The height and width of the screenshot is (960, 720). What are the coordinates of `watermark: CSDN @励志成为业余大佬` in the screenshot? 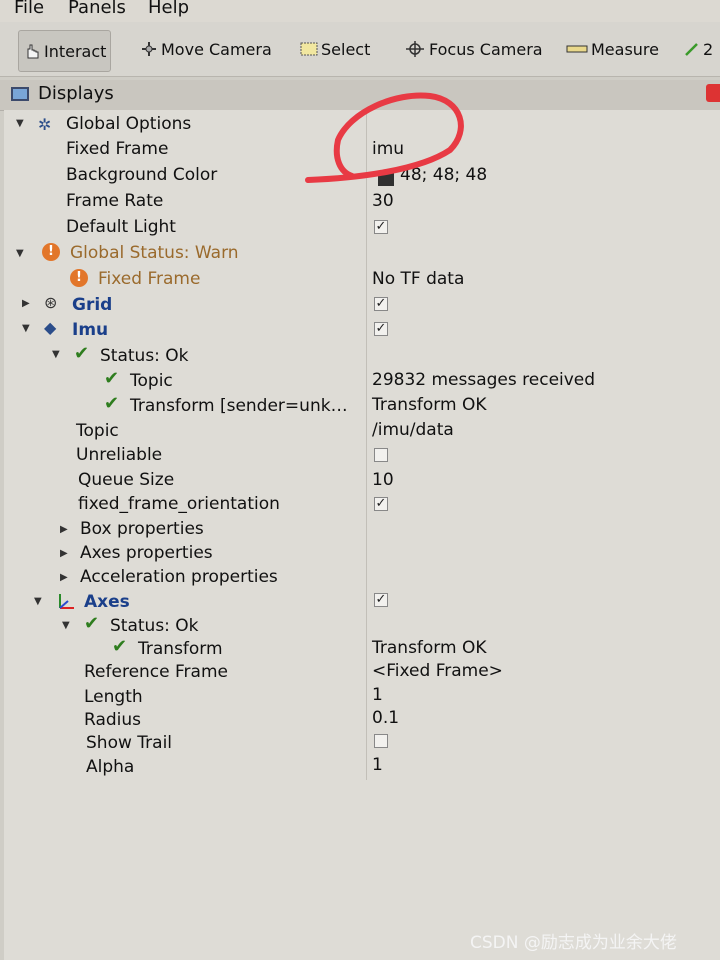 It's located at (573, 943).